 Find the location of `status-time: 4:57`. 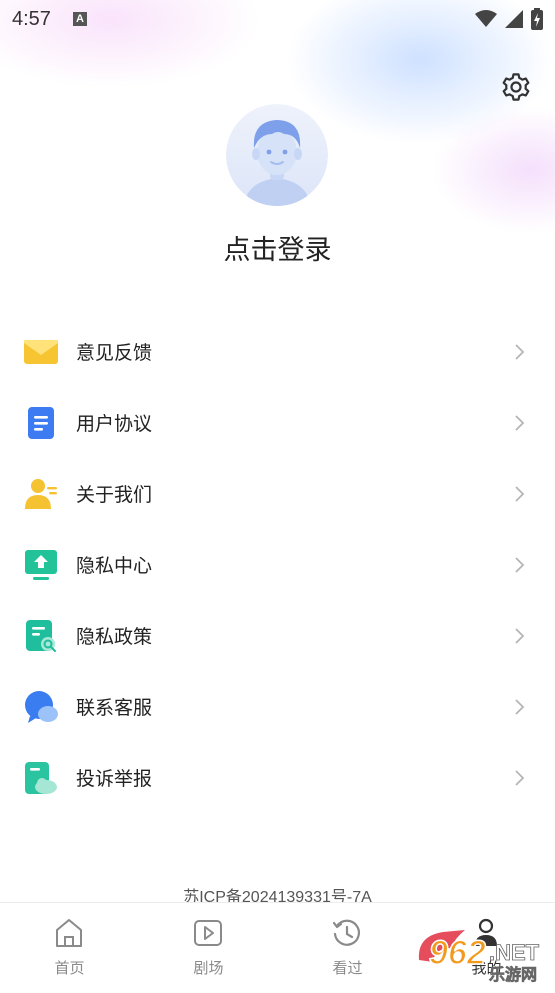

status-time: 4:57 is located at coordinates (31, 18).